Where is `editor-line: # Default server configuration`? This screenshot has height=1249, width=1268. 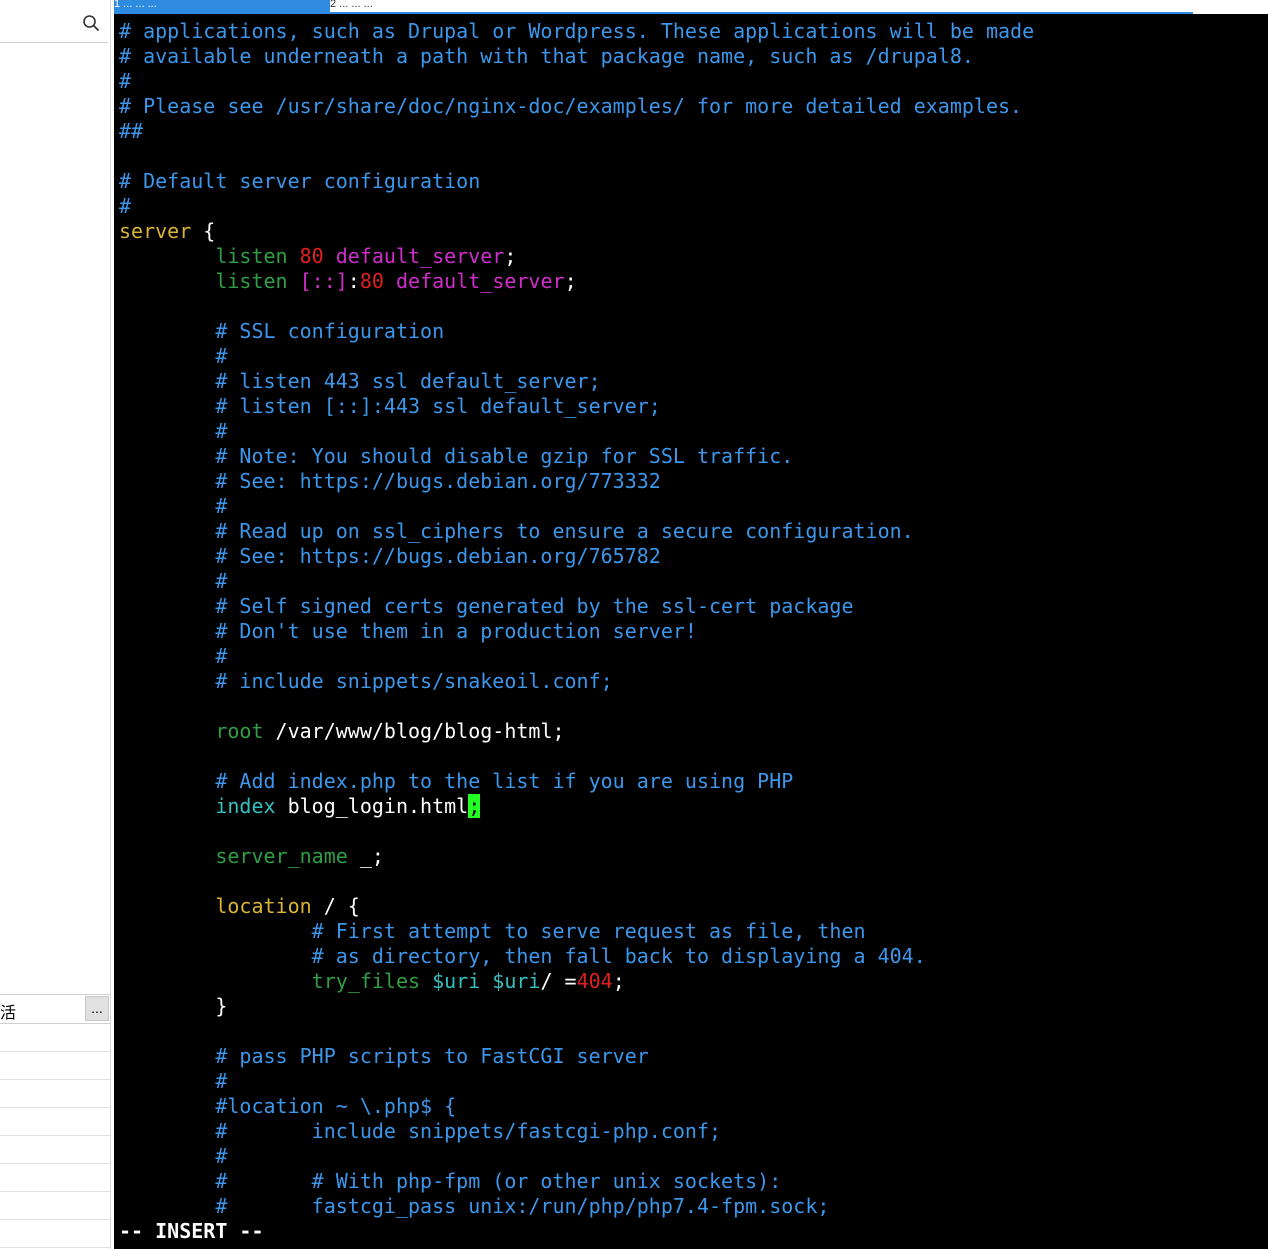 editor-line: # Default server configuration is located at coordinates (299, 181).